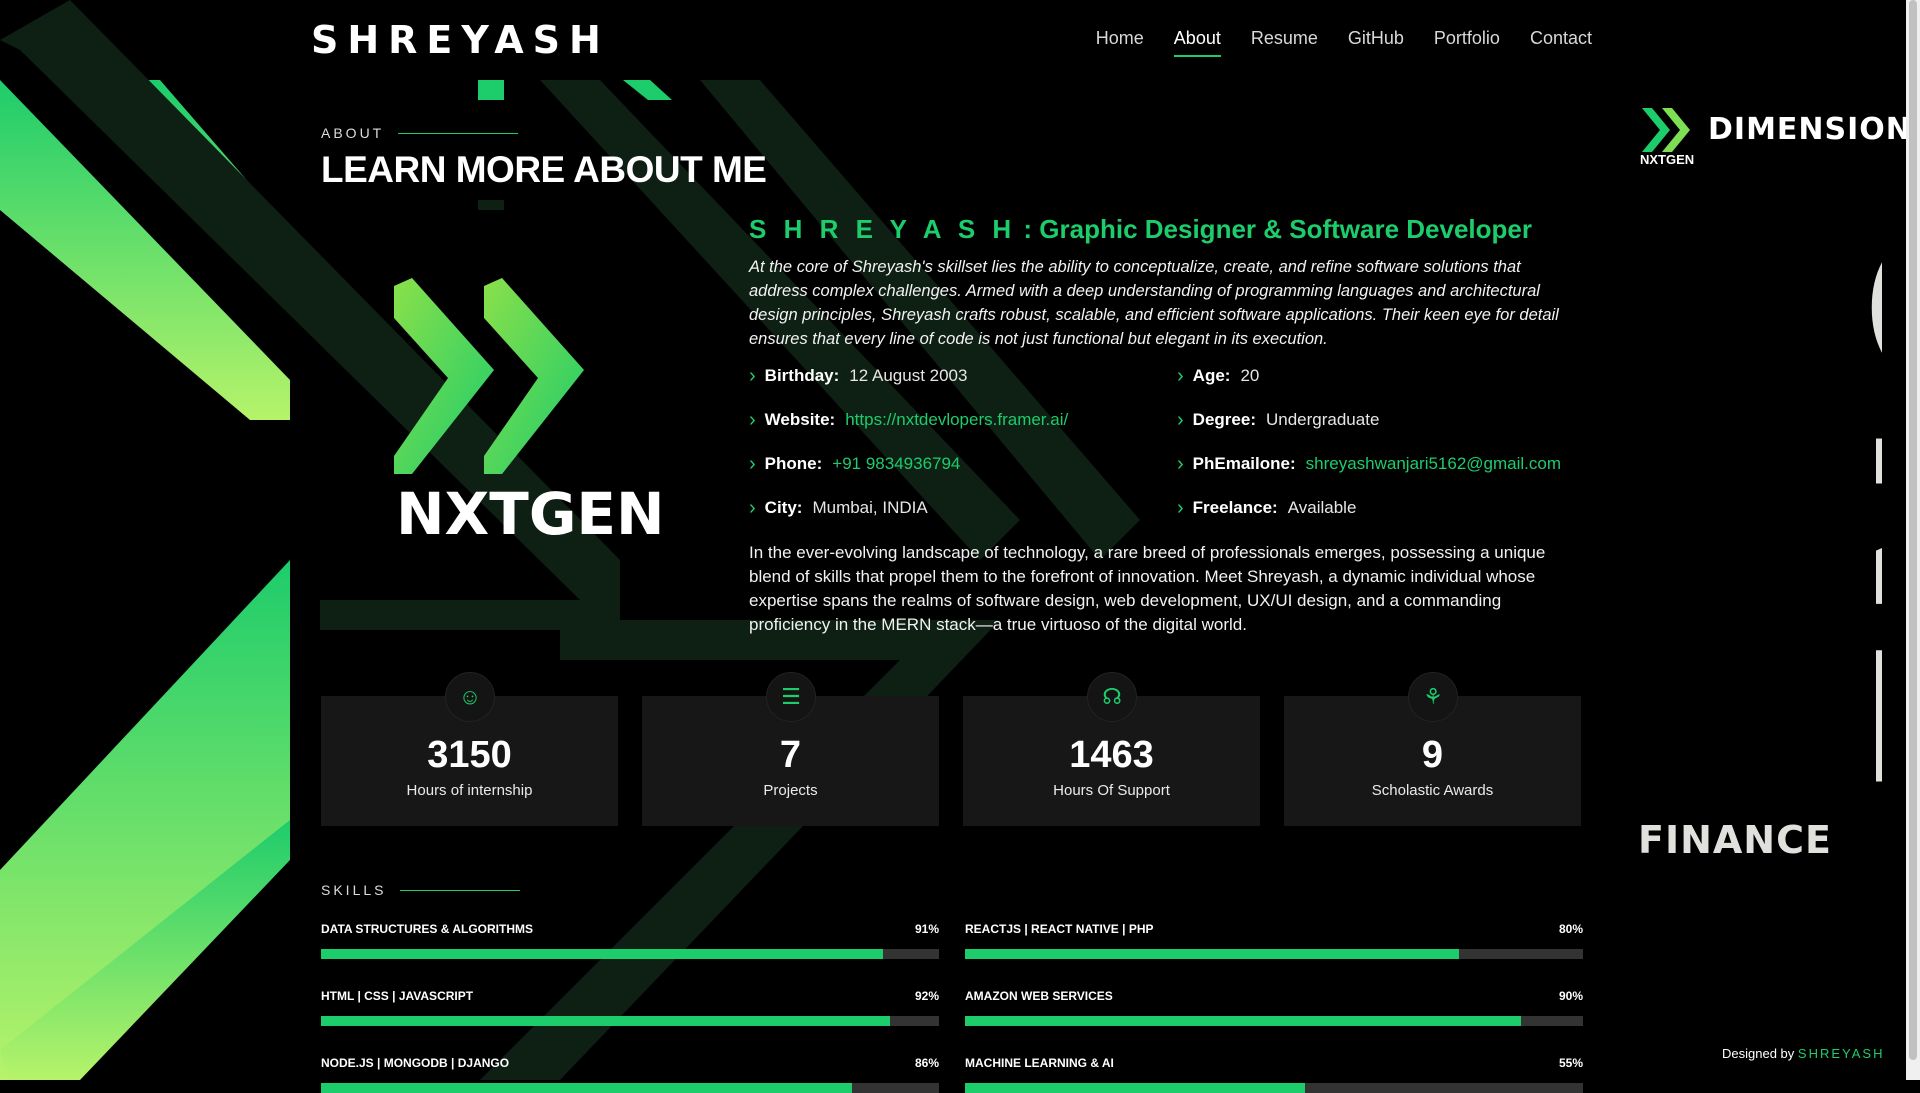 The width and height of the screenshot is (1920, 1093). What do you see at coordinates (420, 890) in the screenshot?
I see `skills-section-label: SKILLS` at bounding box center [420, 890].